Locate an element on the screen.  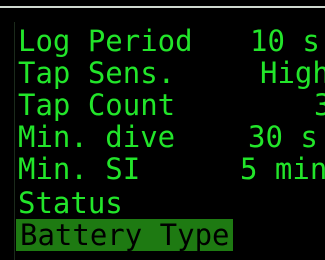
menu-item-value: 5 min is located at coordinates (282, 169).